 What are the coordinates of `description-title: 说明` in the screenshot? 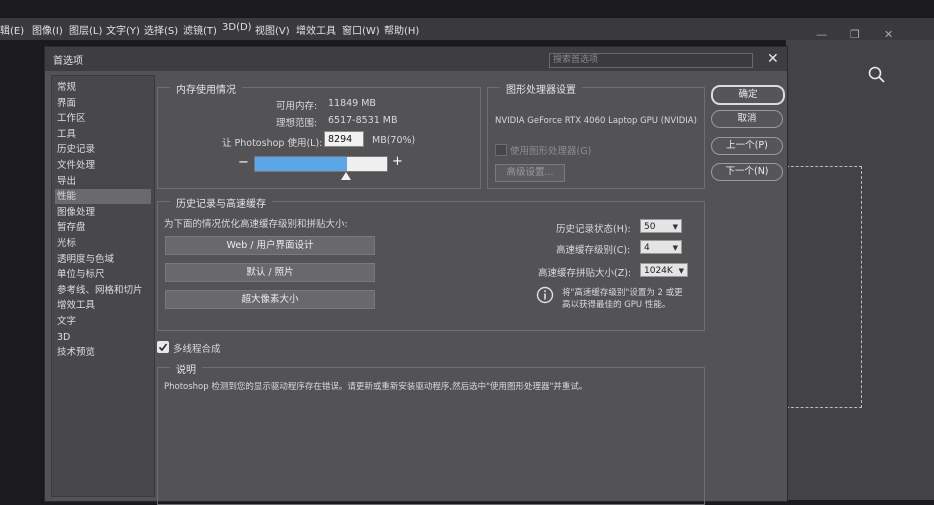 It's located at (186, 368).